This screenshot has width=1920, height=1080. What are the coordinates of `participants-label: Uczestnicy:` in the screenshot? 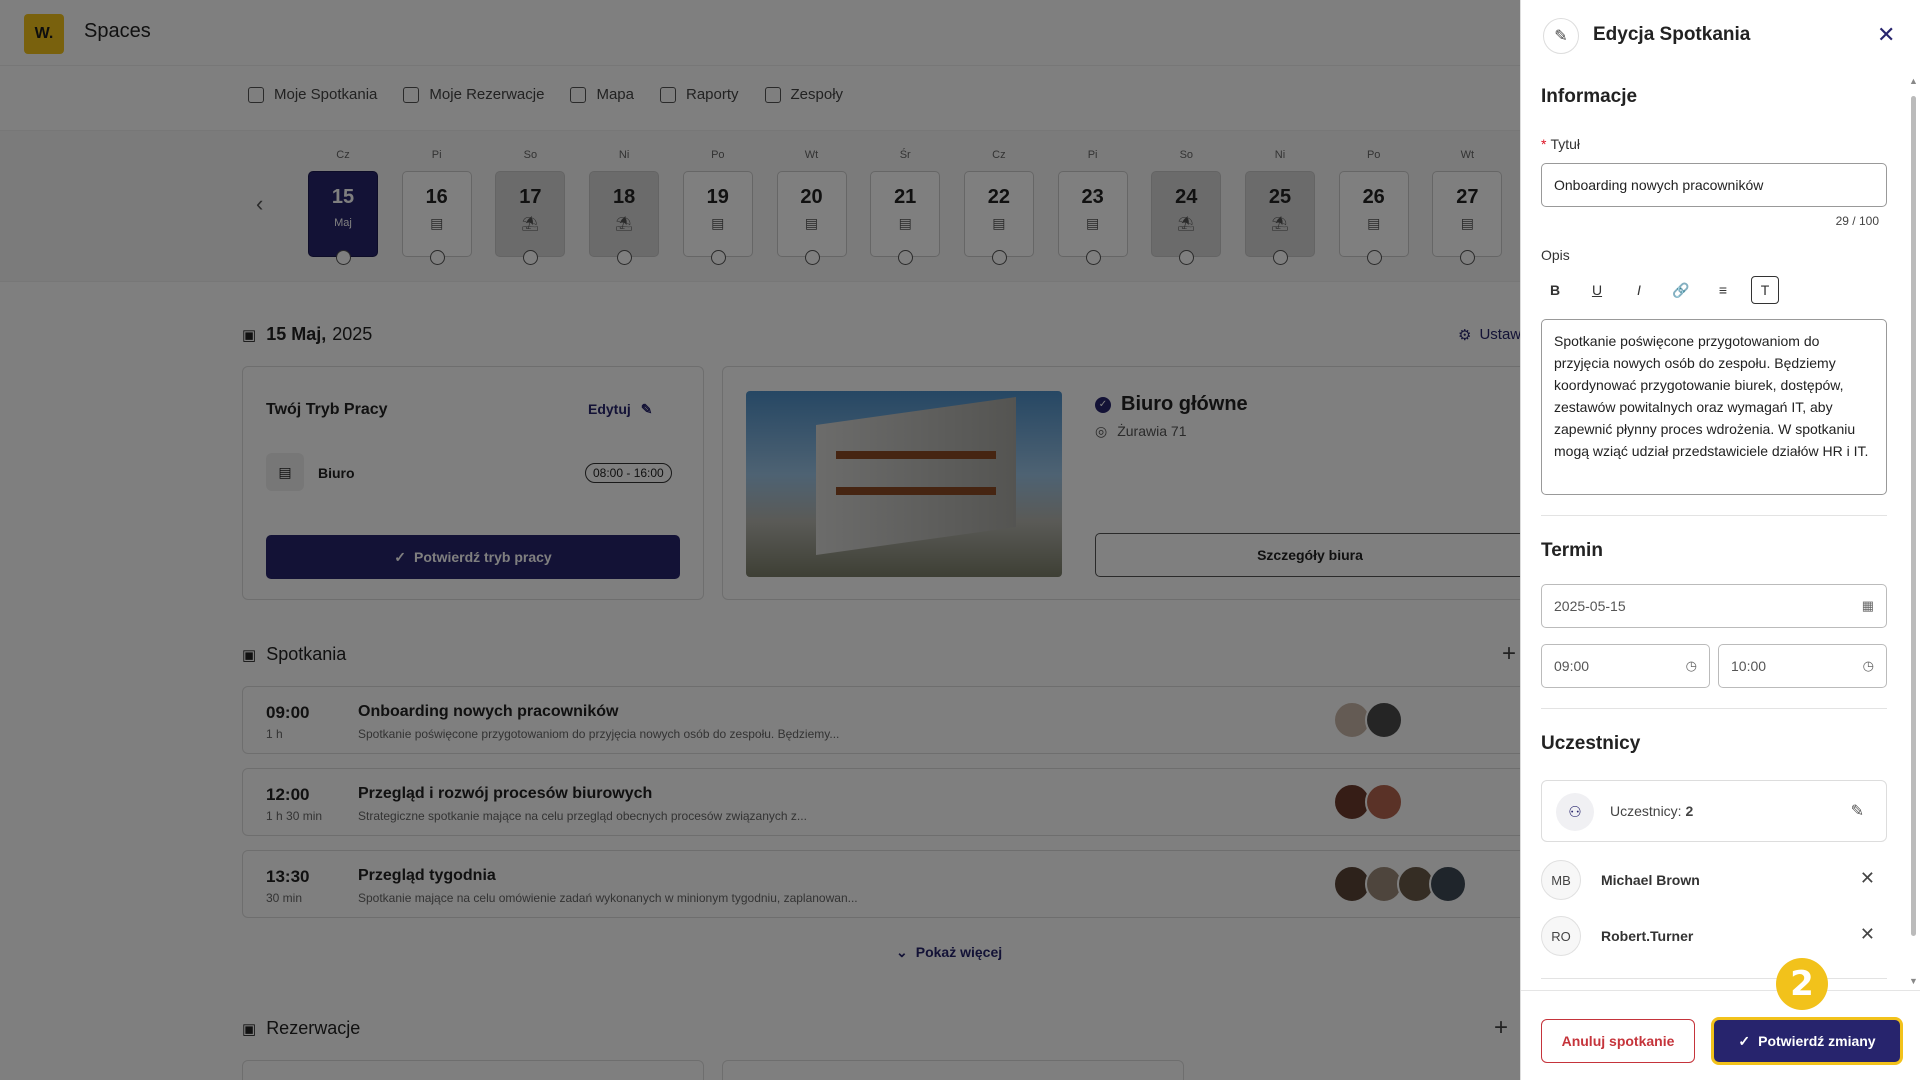 It's located at (1646, 811).